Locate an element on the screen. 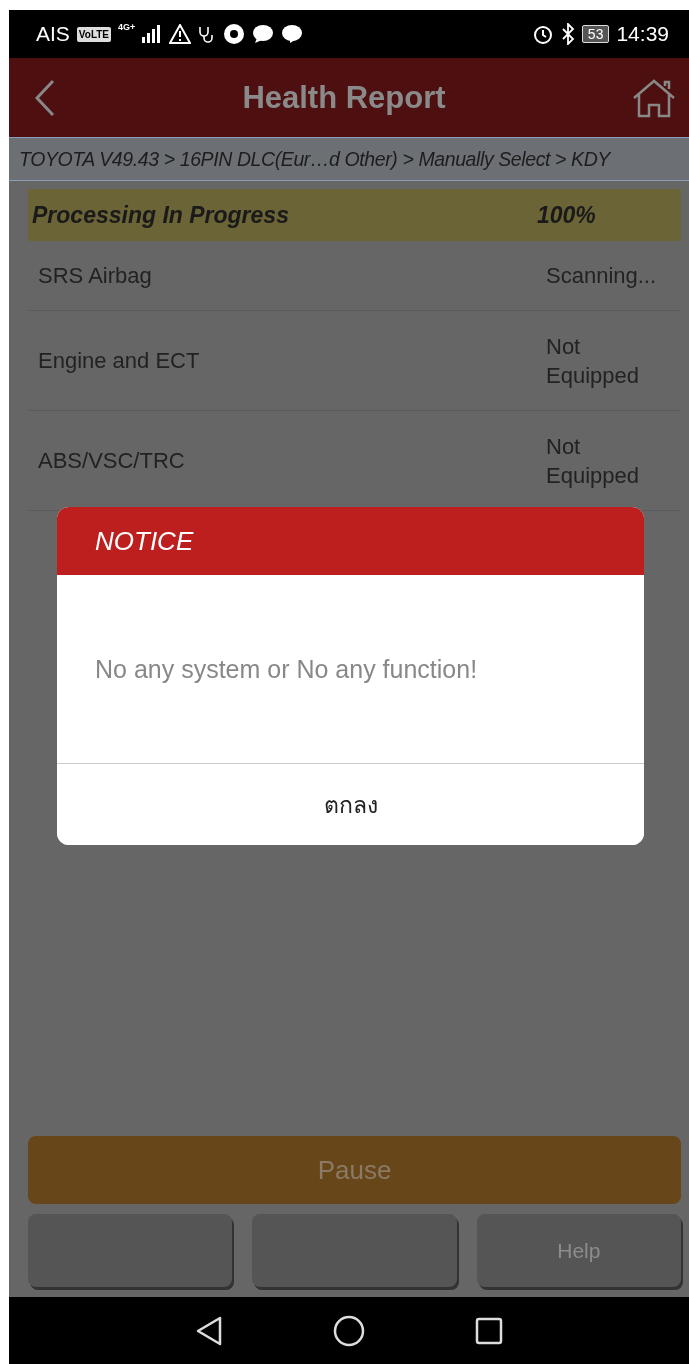 This screenshot has height=1364, width=689. progress-banner: Processing In Progress 100% is located at coordinates (354, 215).